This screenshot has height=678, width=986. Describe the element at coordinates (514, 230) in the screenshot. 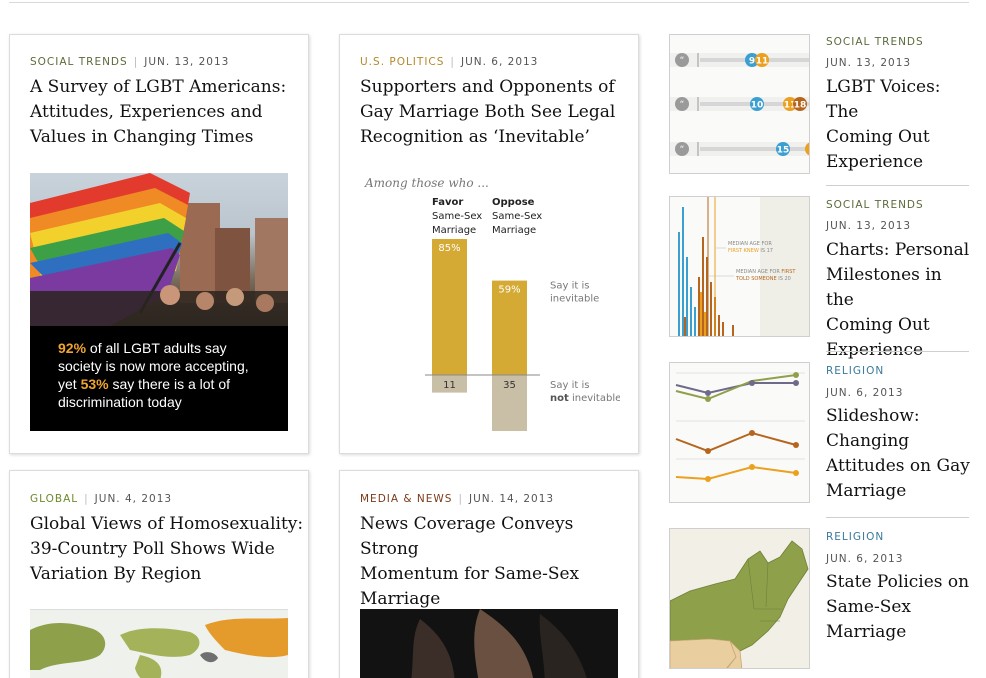

I see `category-label: Marriage` at that location.